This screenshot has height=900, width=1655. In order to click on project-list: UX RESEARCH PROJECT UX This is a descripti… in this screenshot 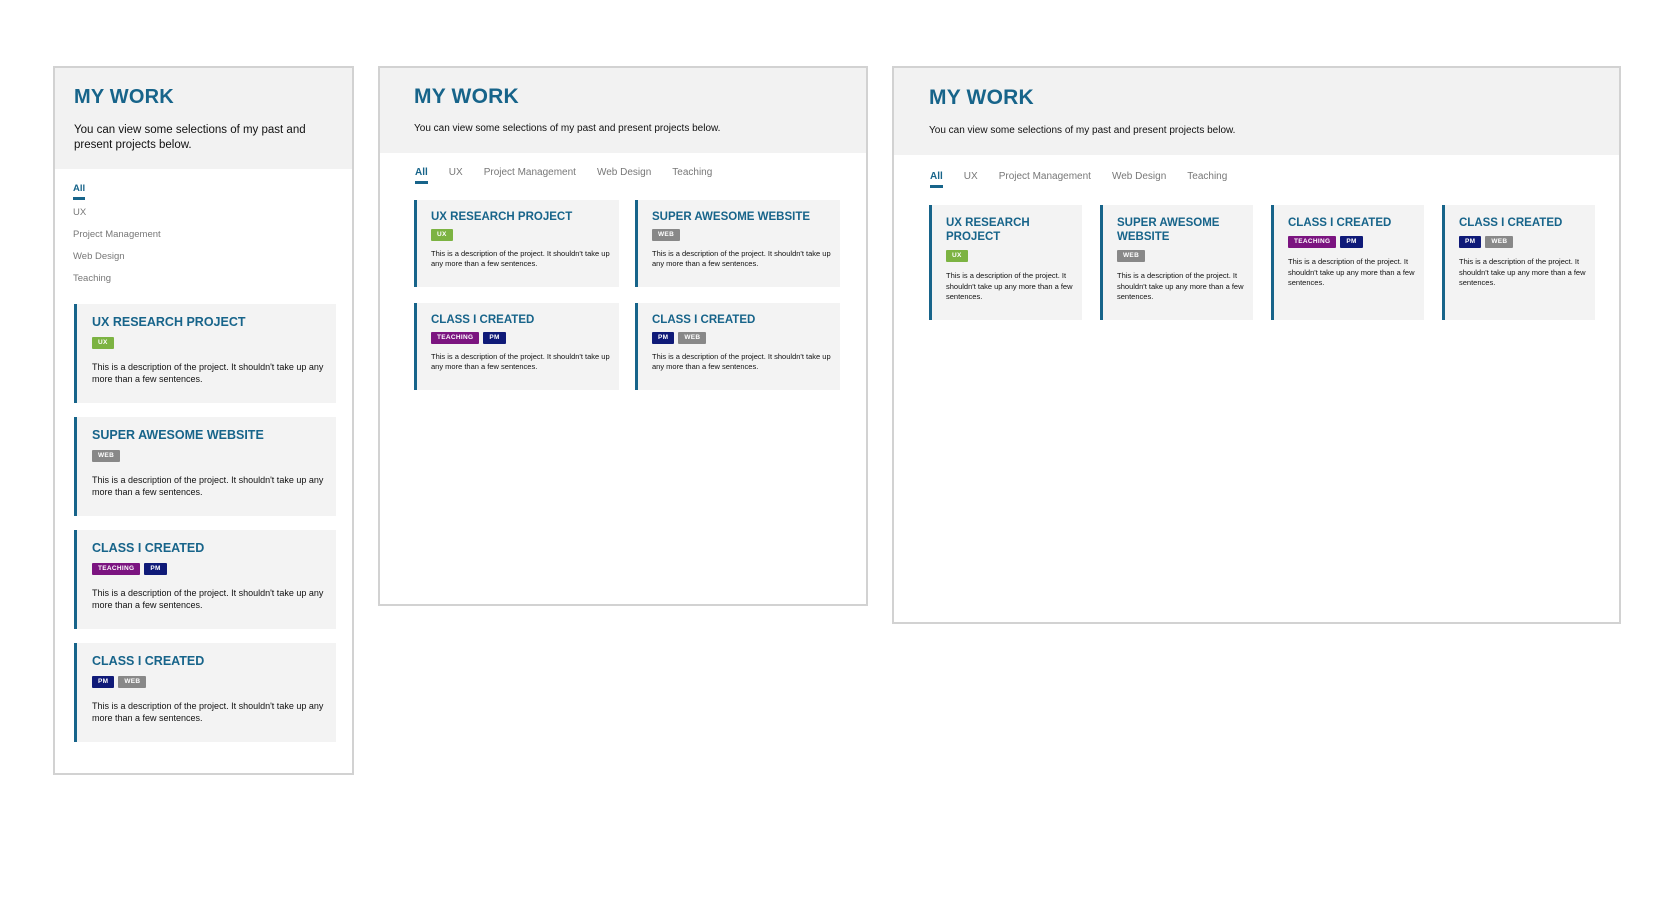, I will do `click(203, 518)`.